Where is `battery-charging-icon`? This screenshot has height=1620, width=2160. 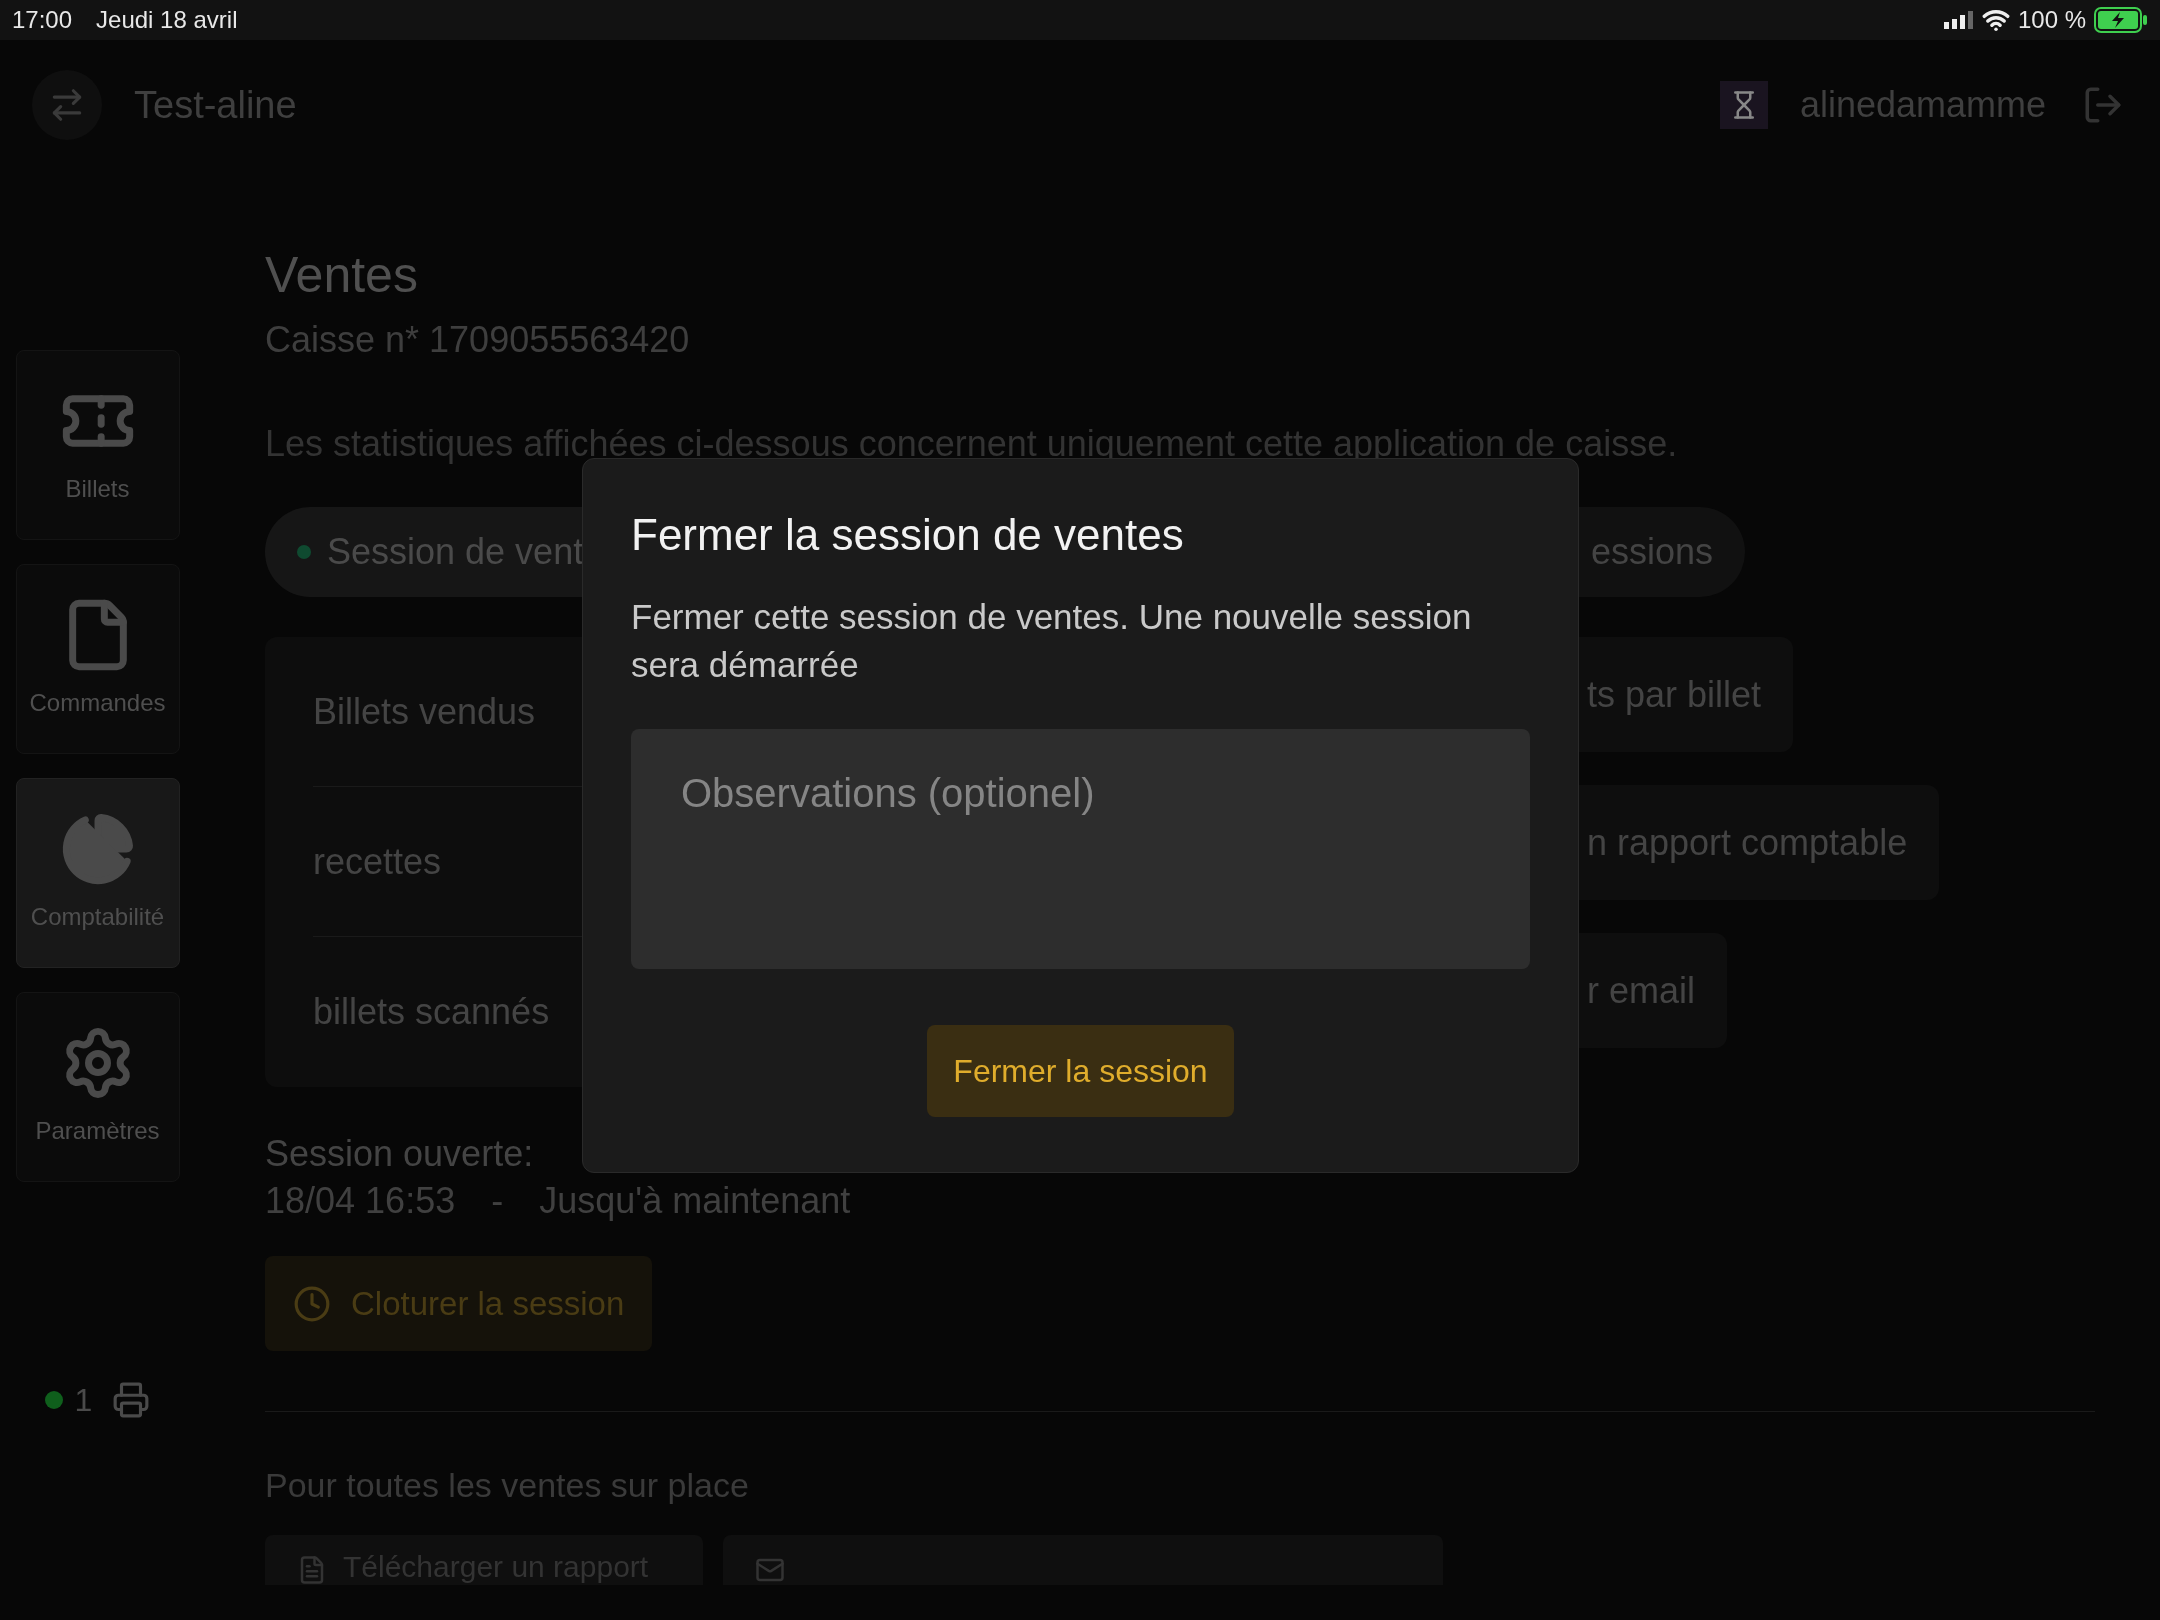
battery-charging-icon is located at coordinates (2121, 20).